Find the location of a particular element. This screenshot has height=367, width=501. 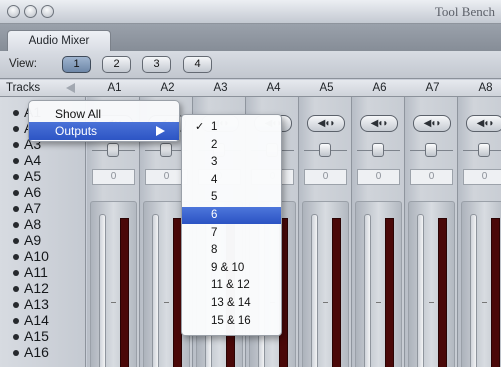

minimize-window-button is located at coordinates (30, 11).